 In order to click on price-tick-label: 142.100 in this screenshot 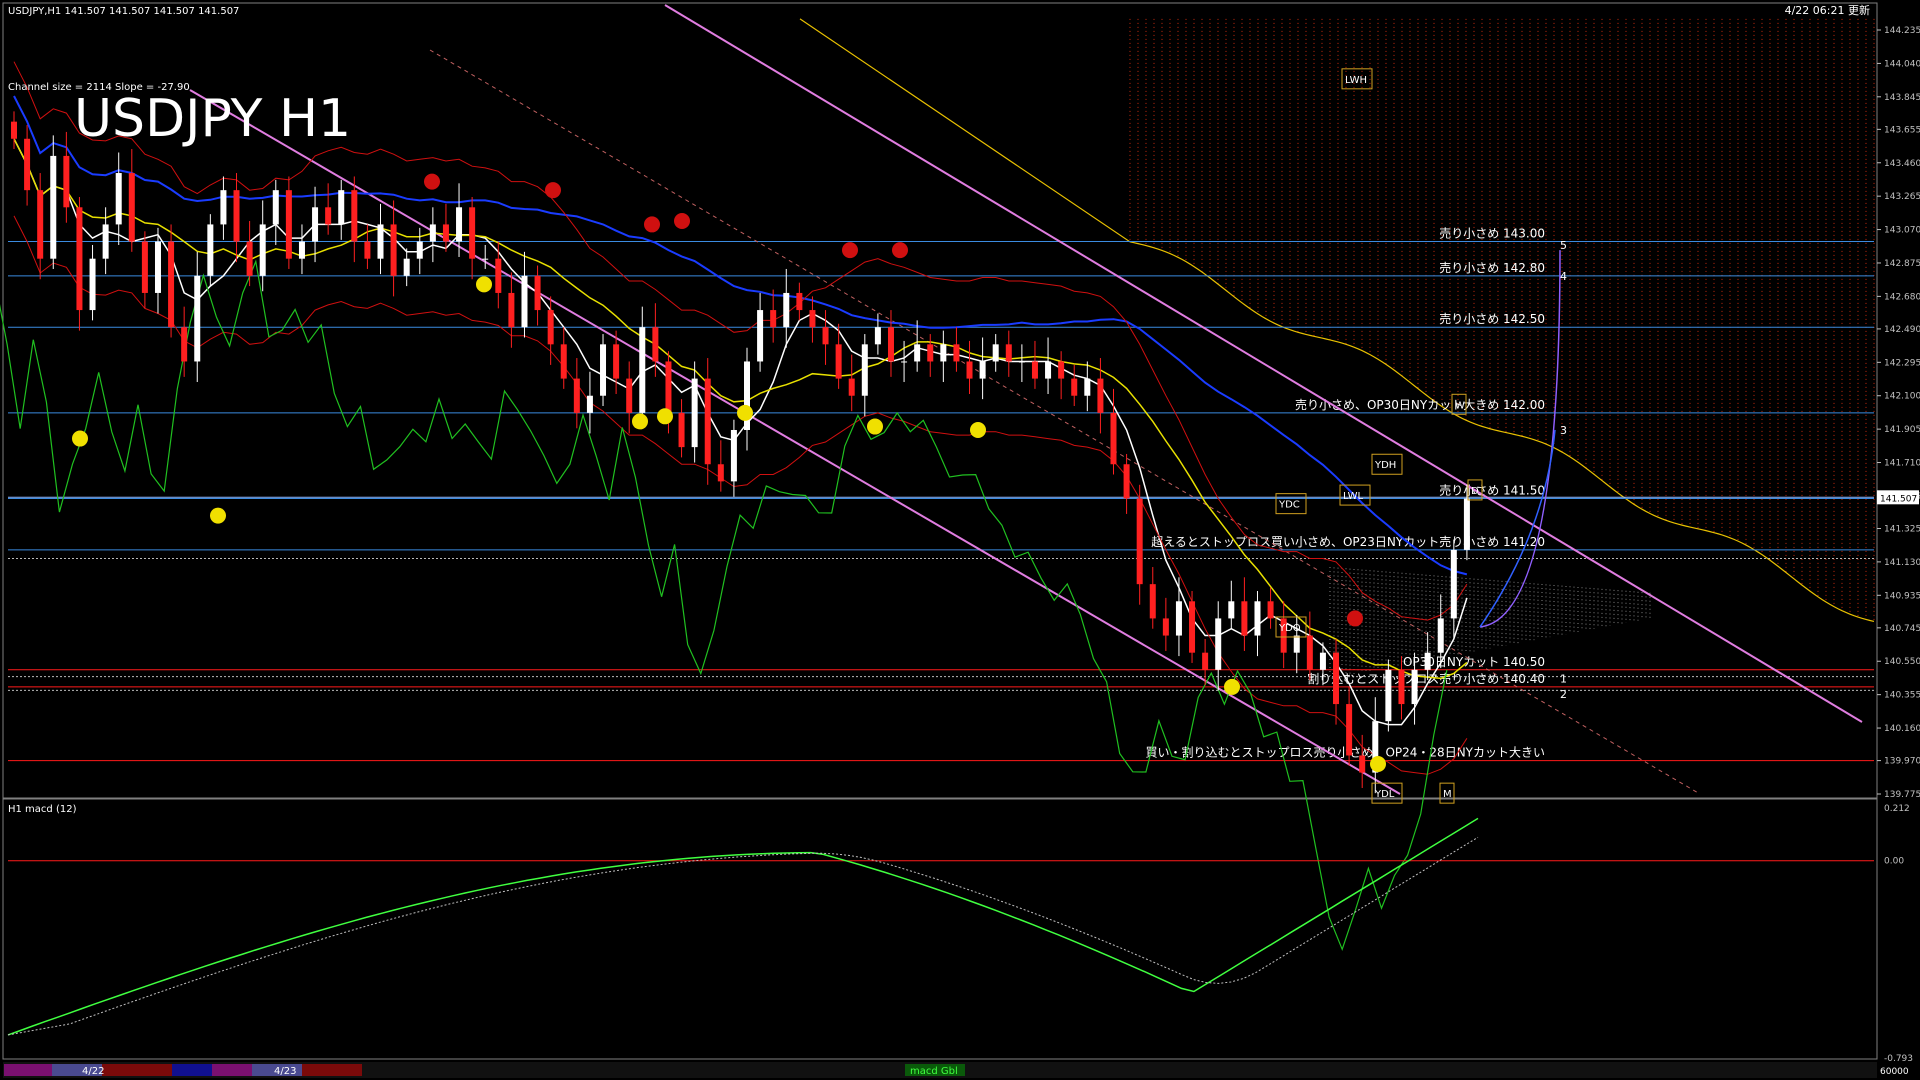, I will do `click(1902, 397)`.